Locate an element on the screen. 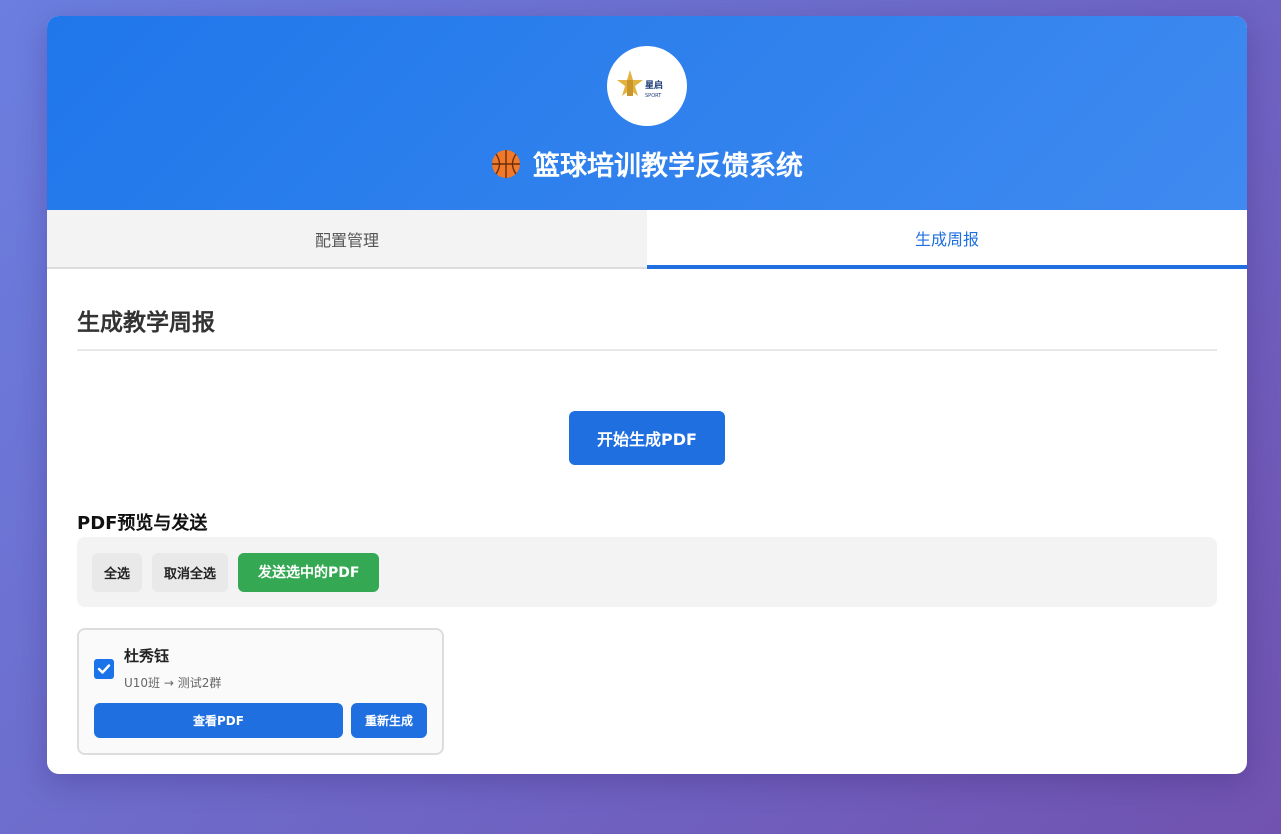  pdf-card-actions: 查看PDF 重新生成 is located at coordinates (260, 720).